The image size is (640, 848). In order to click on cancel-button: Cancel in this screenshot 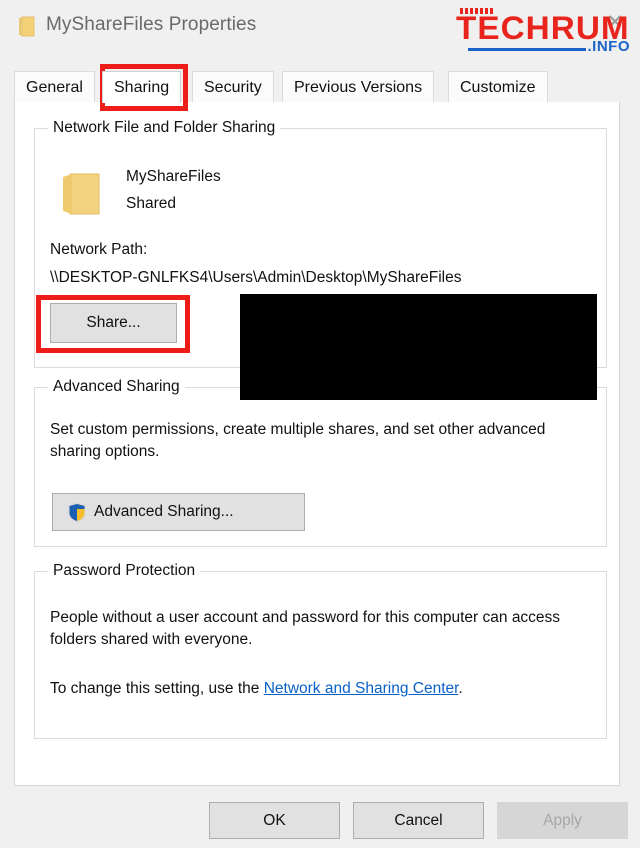, I will do `click(418, 820)`.